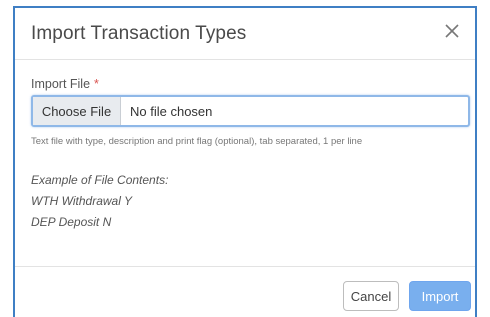 Image resolution: width=490 pixels, height=317 pixels. What do you see at coordinates (96, 84) in the screenshot?
I see `required-asterisk: *` at bounding box center [96, 84].